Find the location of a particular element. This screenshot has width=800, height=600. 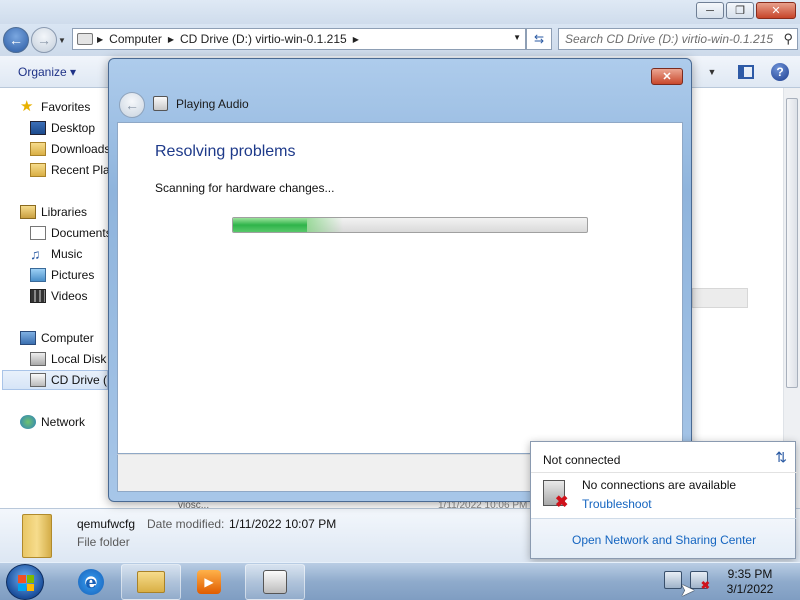

internet-explorer-icon: e is located at coordinates (91, 582).